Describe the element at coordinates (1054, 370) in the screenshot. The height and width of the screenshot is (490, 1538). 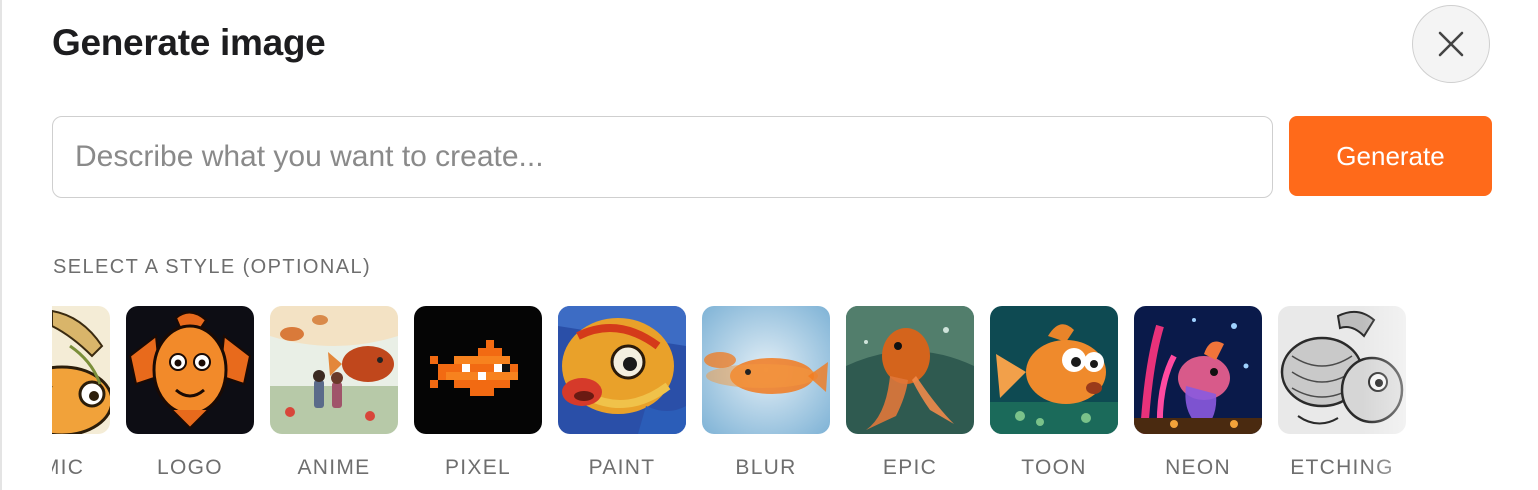
I see `toon-style-thumbnail` at that location.